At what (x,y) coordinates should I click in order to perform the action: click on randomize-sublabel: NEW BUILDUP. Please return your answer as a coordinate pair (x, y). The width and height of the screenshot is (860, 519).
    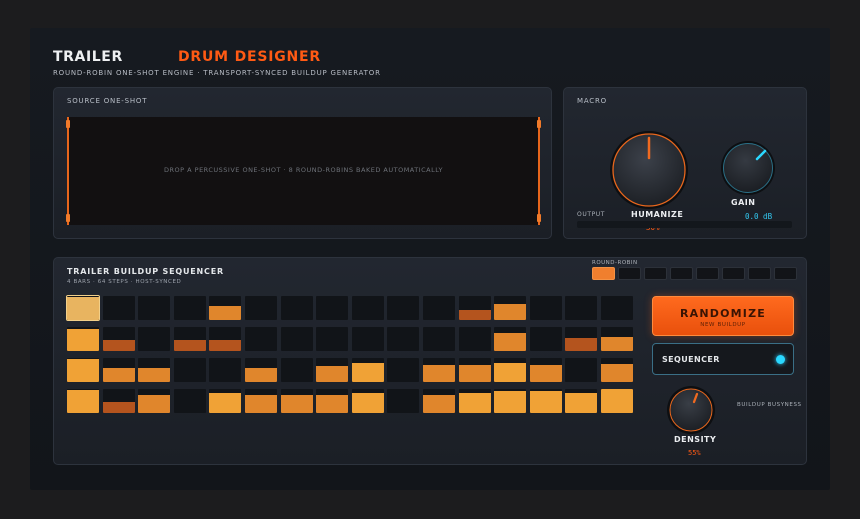
    Looking at the image, I should click on (723, 325).